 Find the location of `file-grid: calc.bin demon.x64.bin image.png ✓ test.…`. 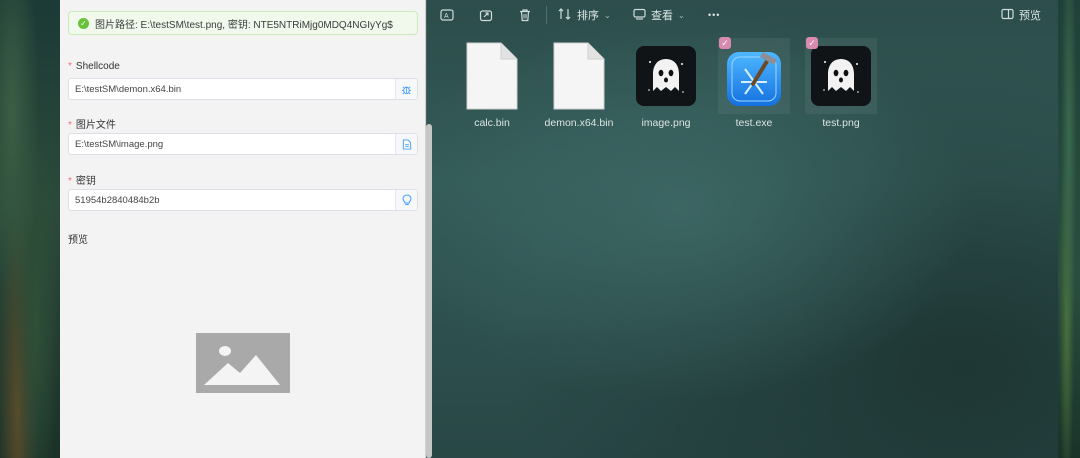

file-grid: calc.bin demon.x64.bin image.png ✓ test.… is located at coordinates (743, 87).